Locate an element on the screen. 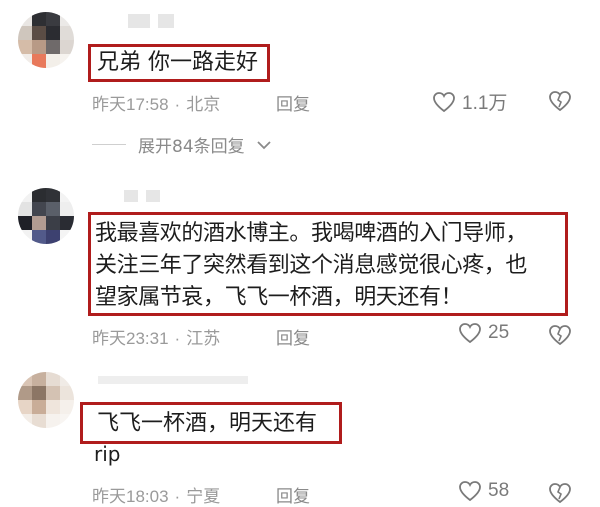 This screenshot has height=507, width=600. expand-replies-button: 展开84条回复 is located at coordinates (181, 144).